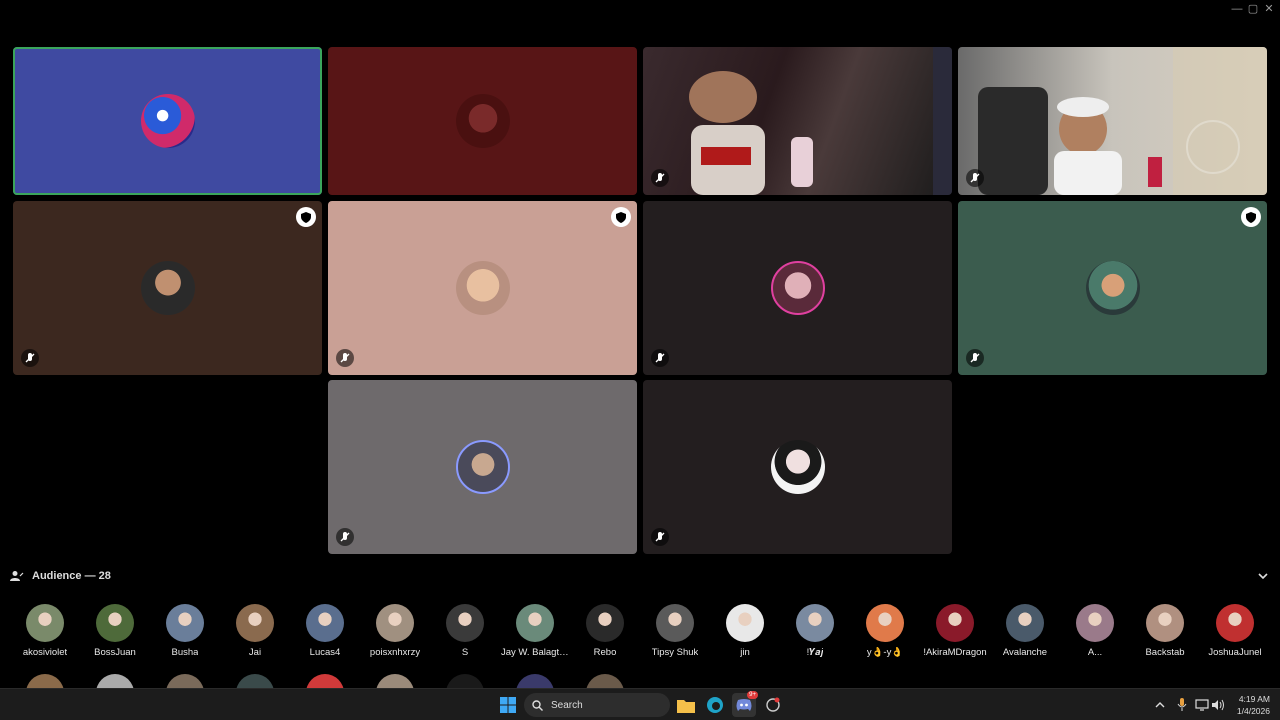 The width and height of the screenshot is (1280, 720). I want to click on microphone-icon, so click(1182, 705).